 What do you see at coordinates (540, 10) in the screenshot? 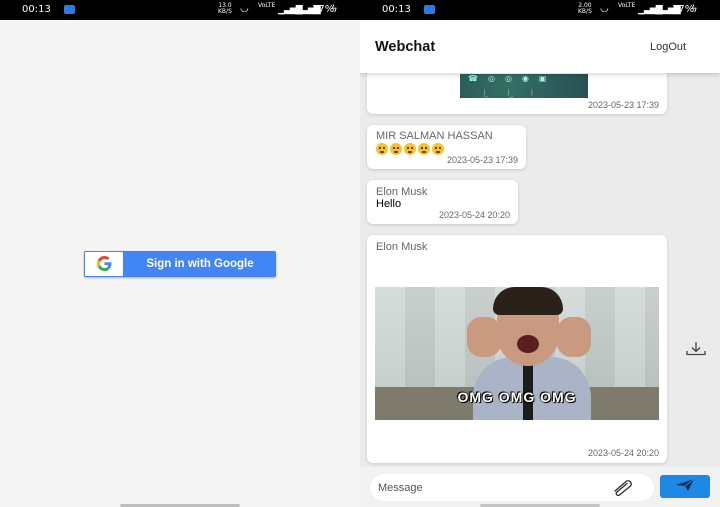
I see `status-bar: 00:13 2.00 KB/S ◡ VoLTE ▁▃▅▇ ▁▃▅▇ 17% ϟ` at bounding box center [540, 10].